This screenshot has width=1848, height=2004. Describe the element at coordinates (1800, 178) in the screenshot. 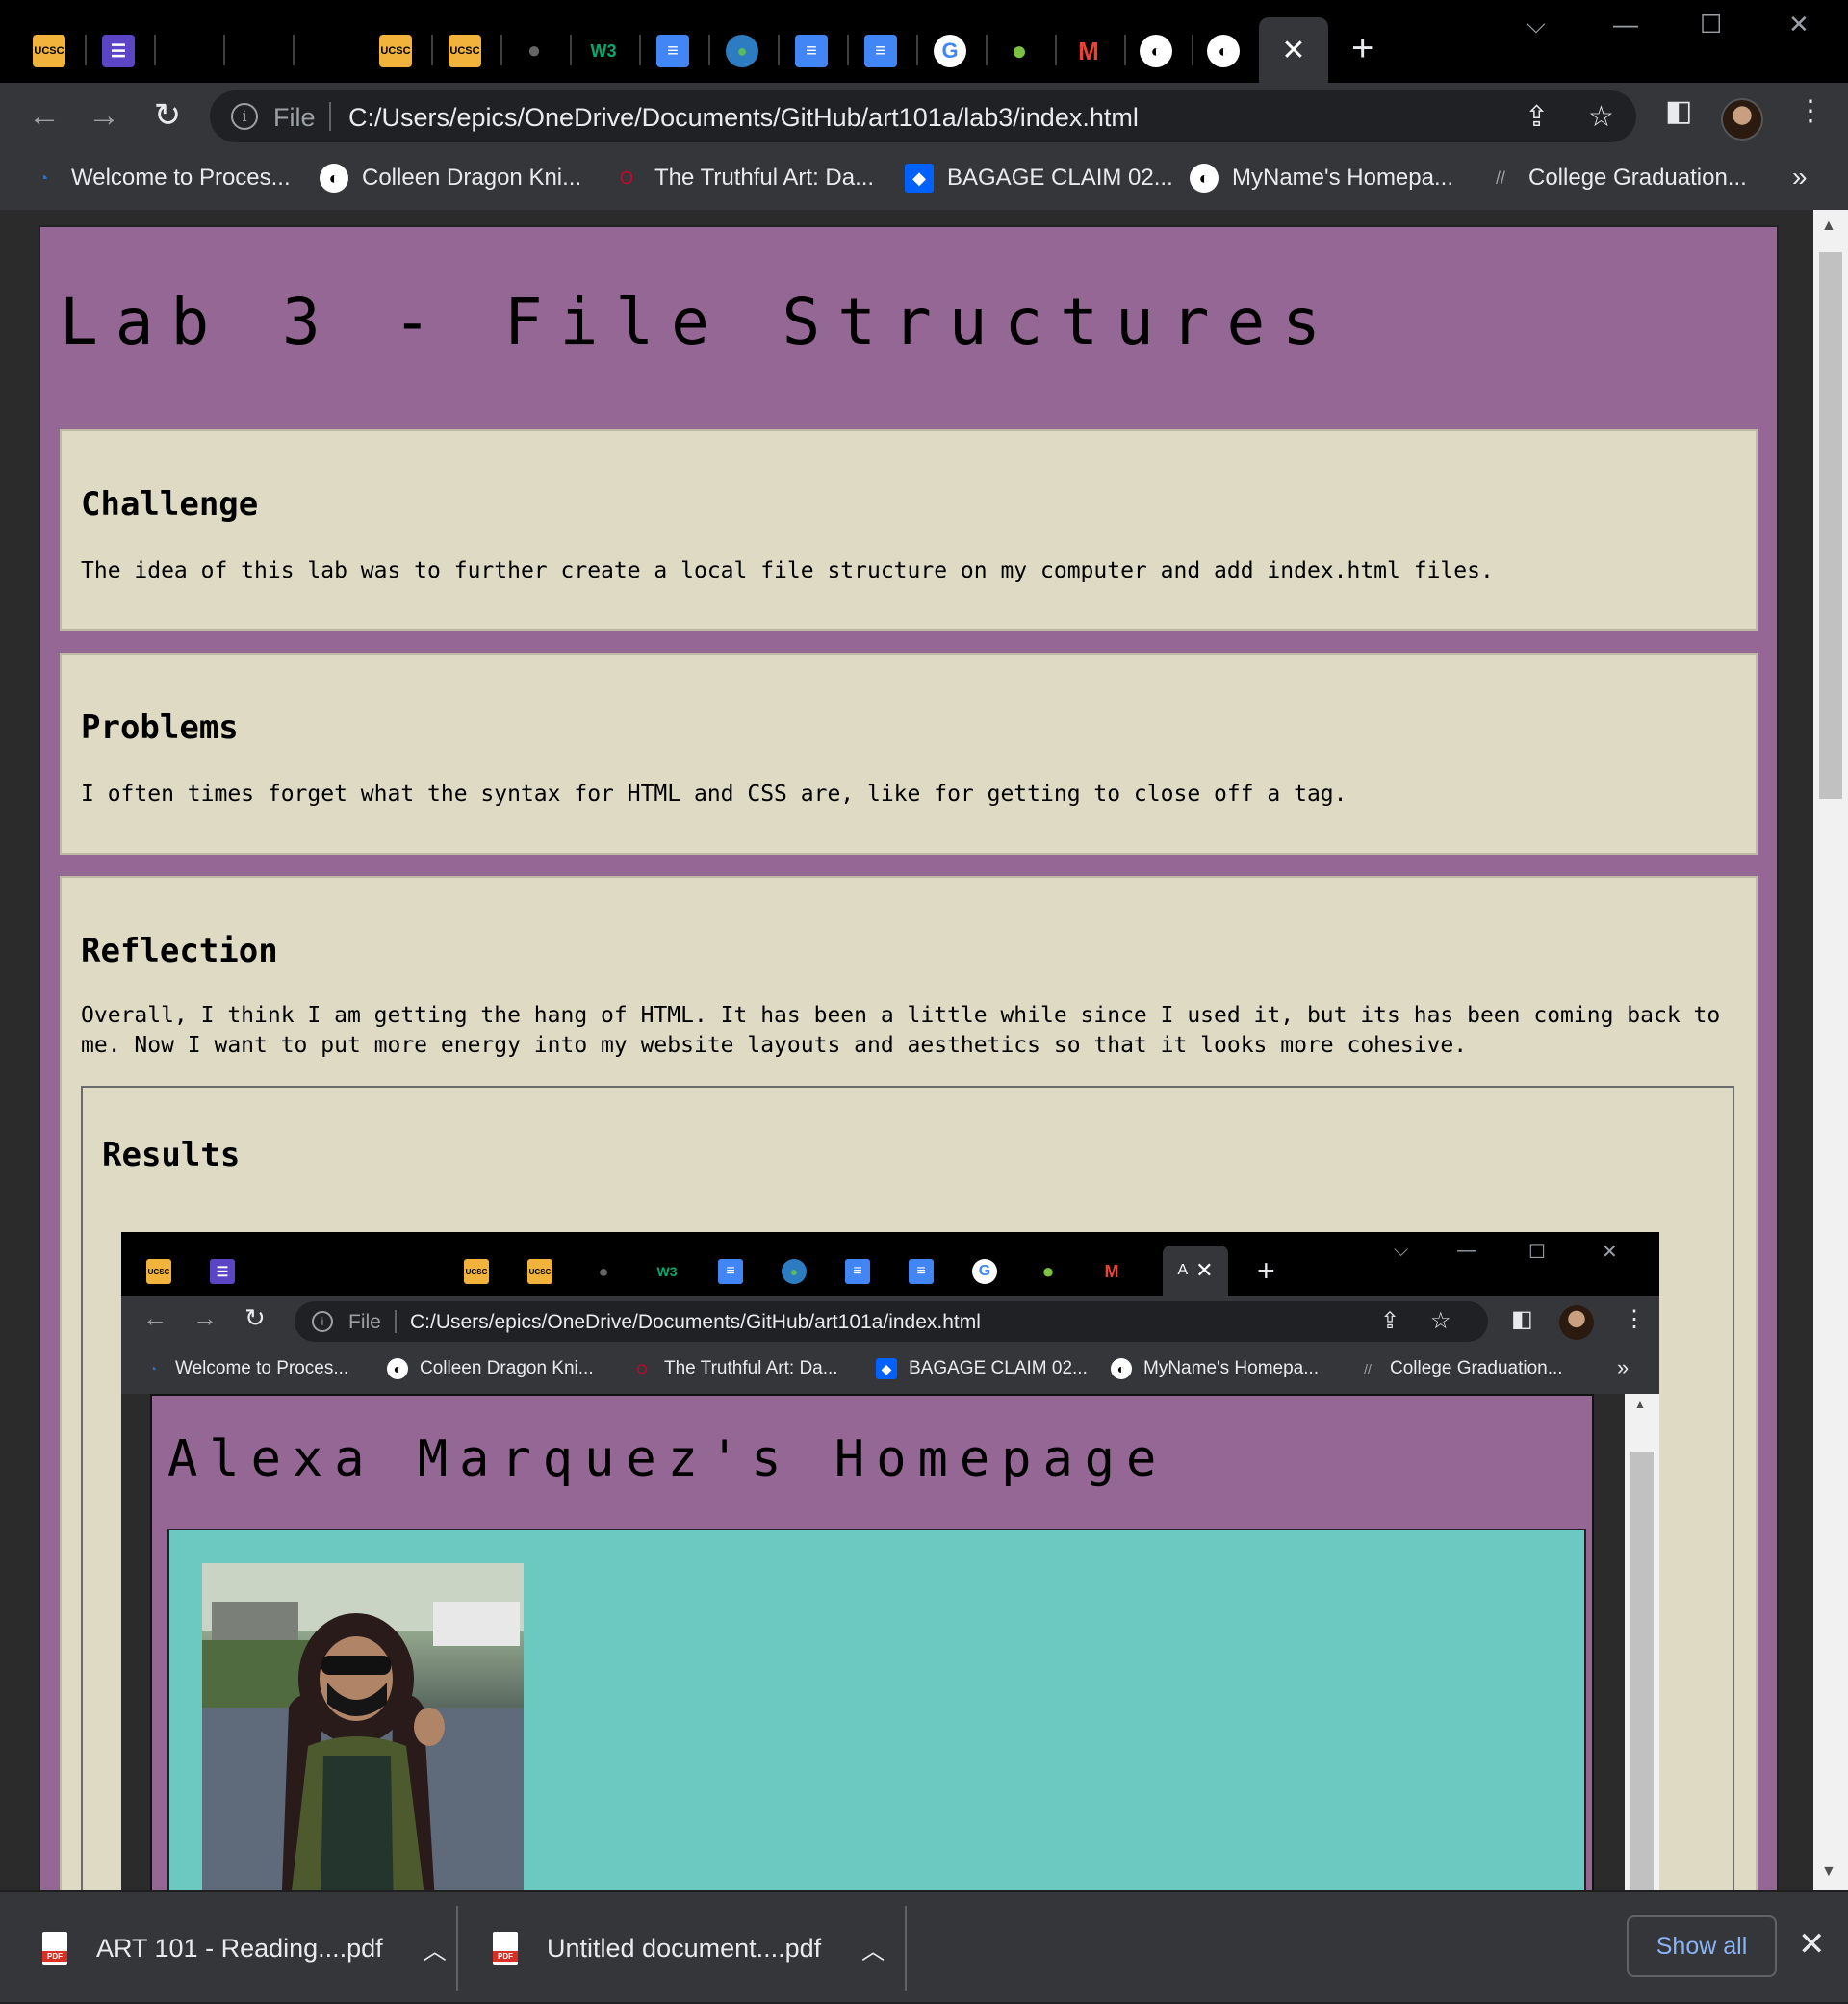

I see `bookmarks-overflow-button: »` at that location.